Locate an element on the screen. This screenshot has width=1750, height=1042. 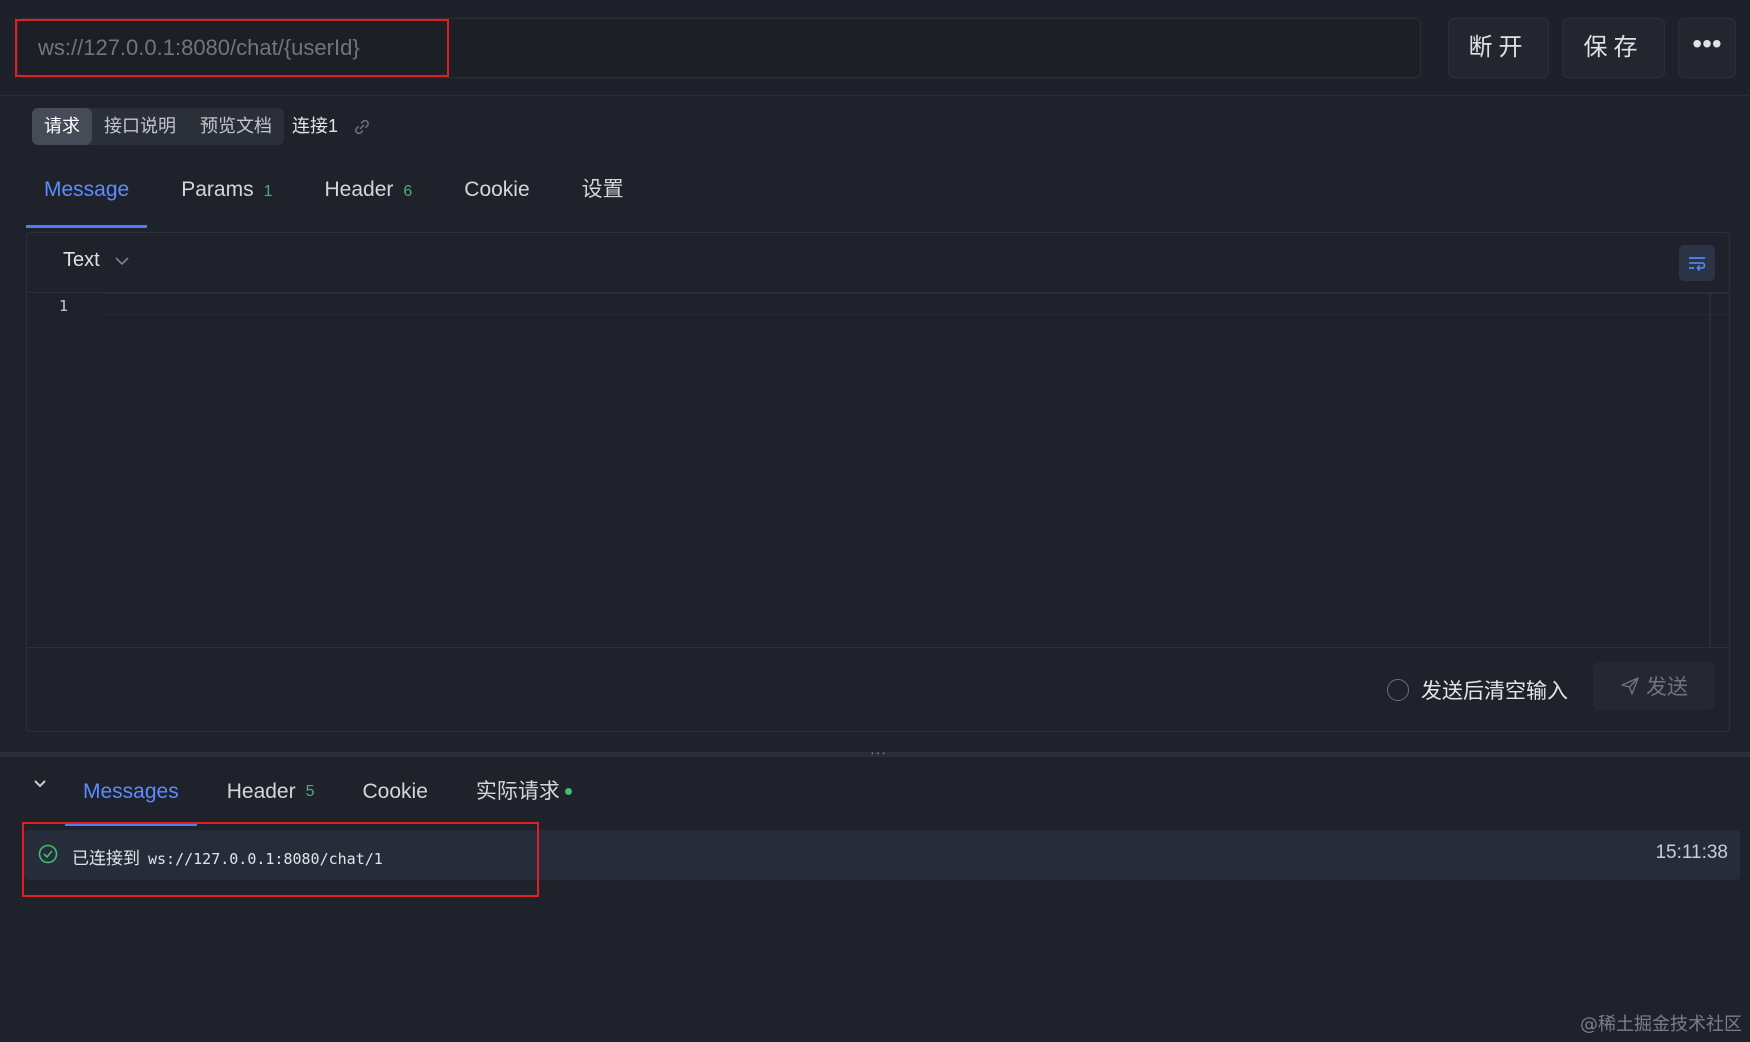
chevron-down-icon is located at coordinates (122, 260).